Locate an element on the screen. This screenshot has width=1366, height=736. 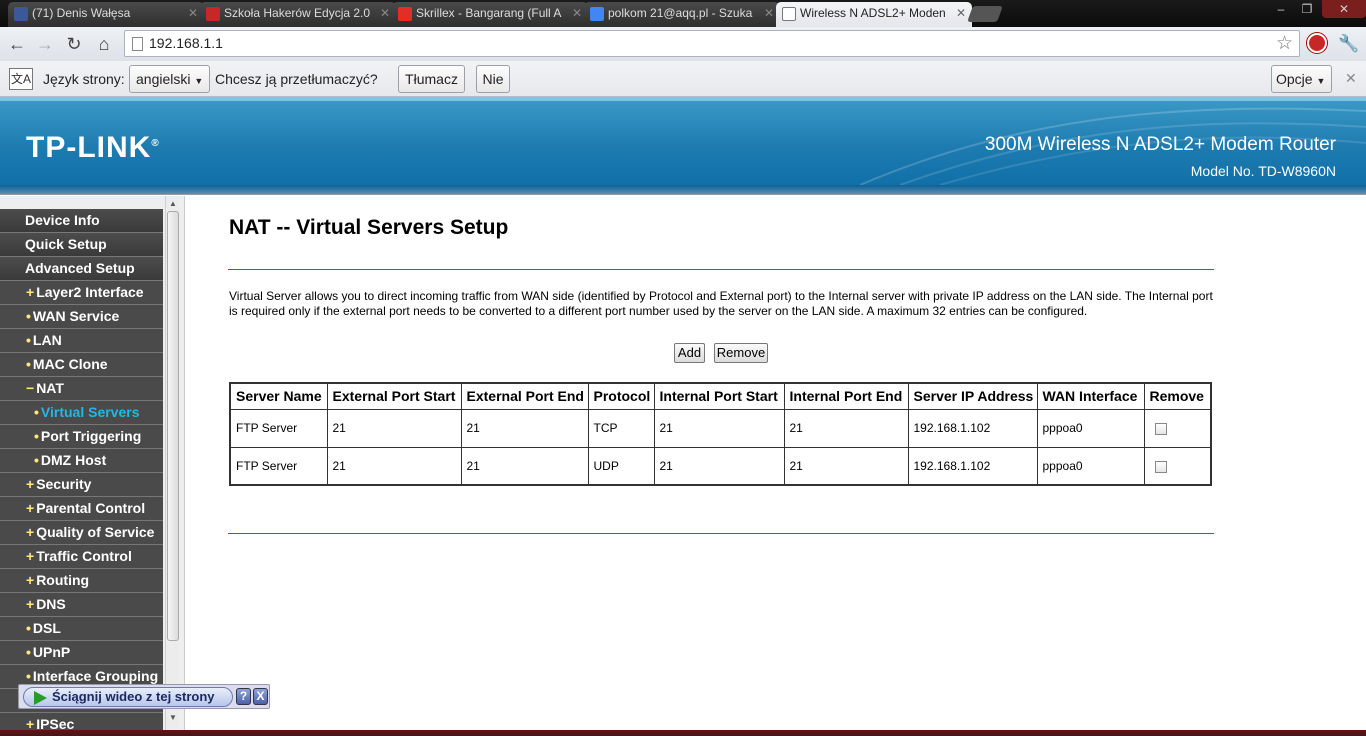
minimize-icon: ‒ is located at coordinates (1281, 9).